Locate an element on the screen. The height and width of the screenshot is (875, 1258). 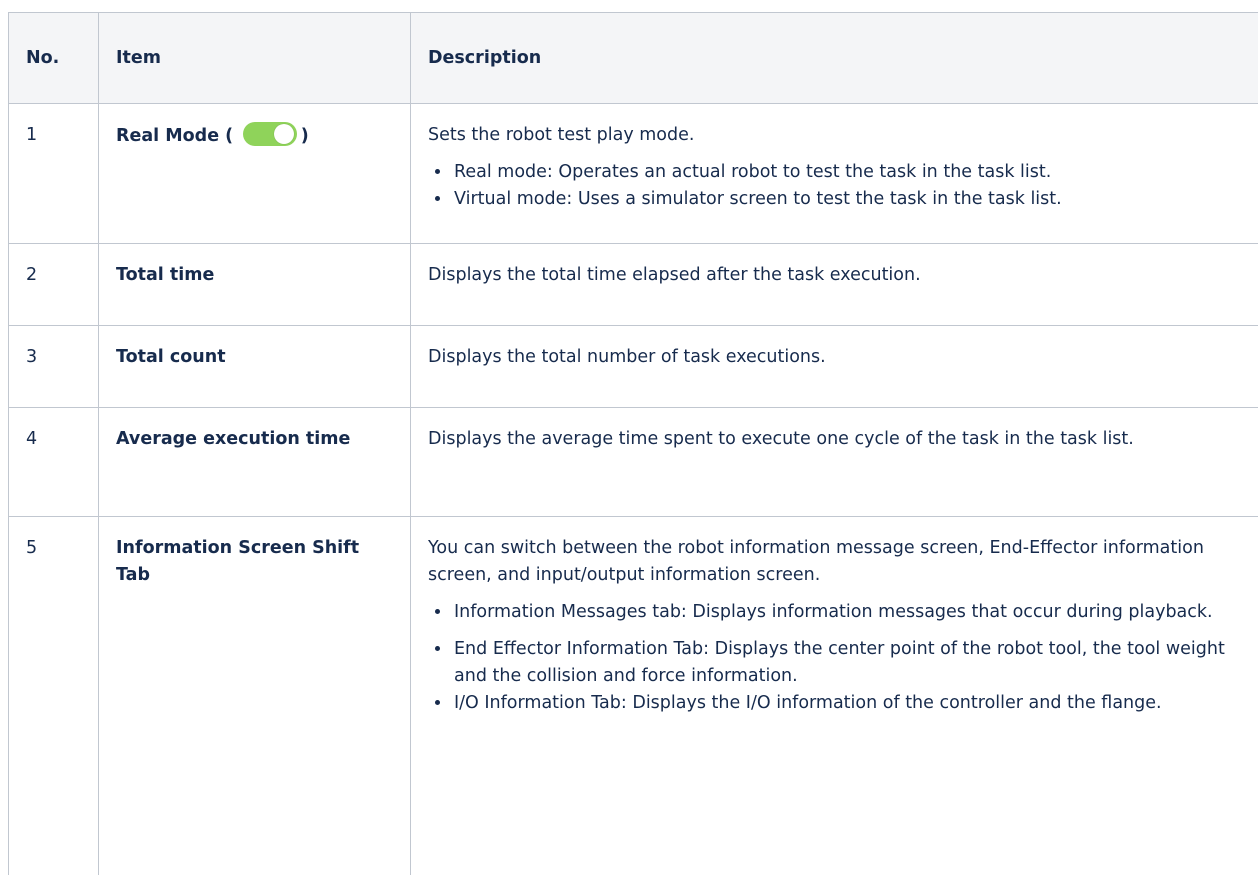
row-number: 3 is located at coordinates (54, 367).